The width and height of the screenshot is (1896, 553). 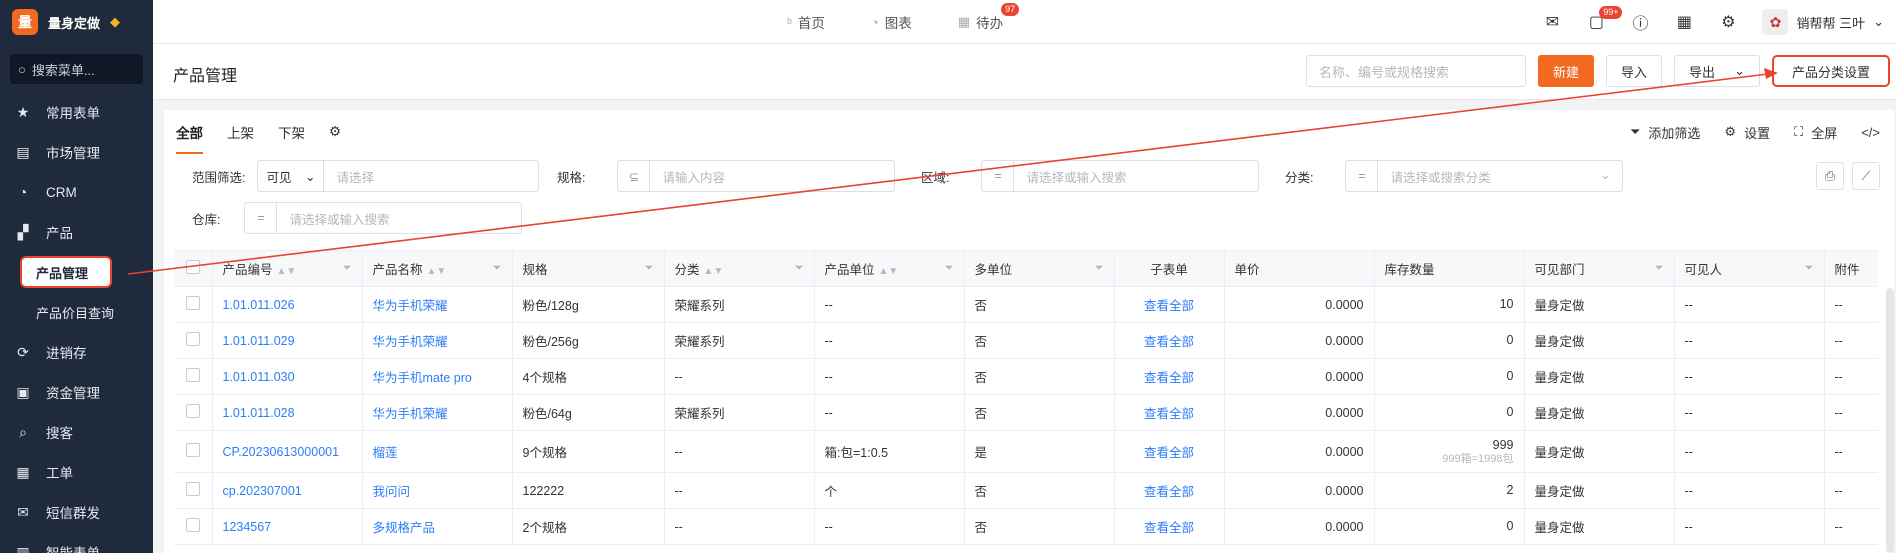 I want to click on cell-code: cp.202307001, so click(x=287, y=490).